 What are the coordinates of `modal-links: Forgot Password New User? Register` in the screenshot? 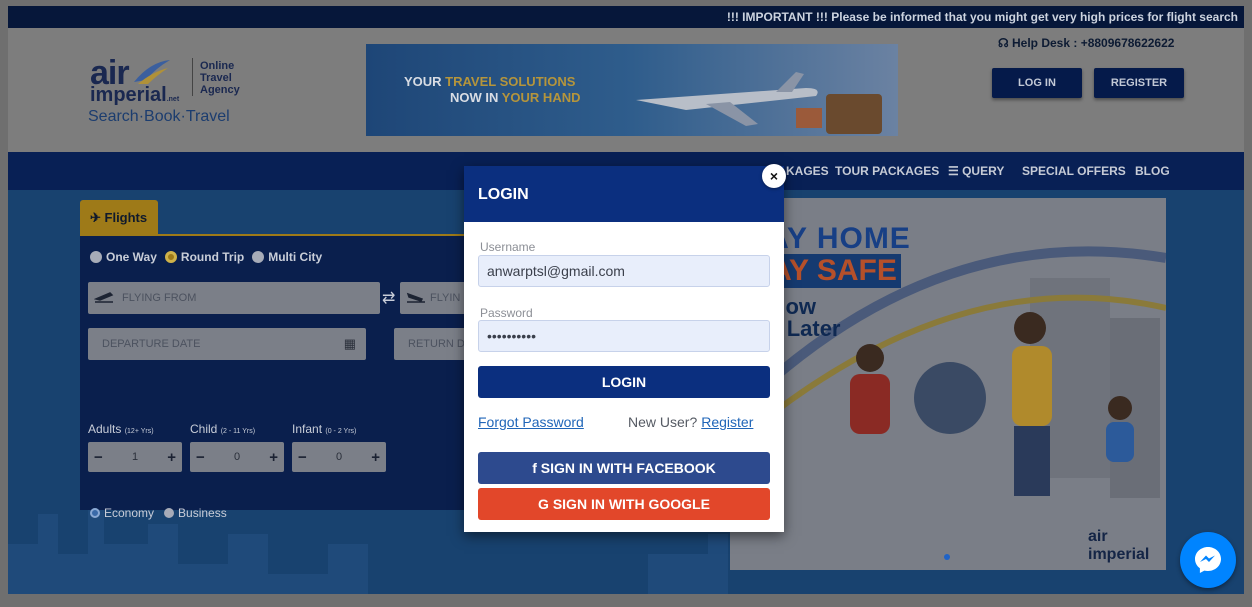 It's located at (624, 422).